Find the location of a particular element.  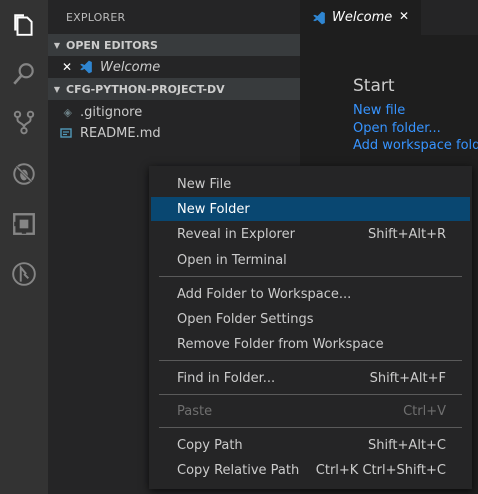

menu-item-open-folder-settings: Open Folder Settings is located at coordinates (310, 319).